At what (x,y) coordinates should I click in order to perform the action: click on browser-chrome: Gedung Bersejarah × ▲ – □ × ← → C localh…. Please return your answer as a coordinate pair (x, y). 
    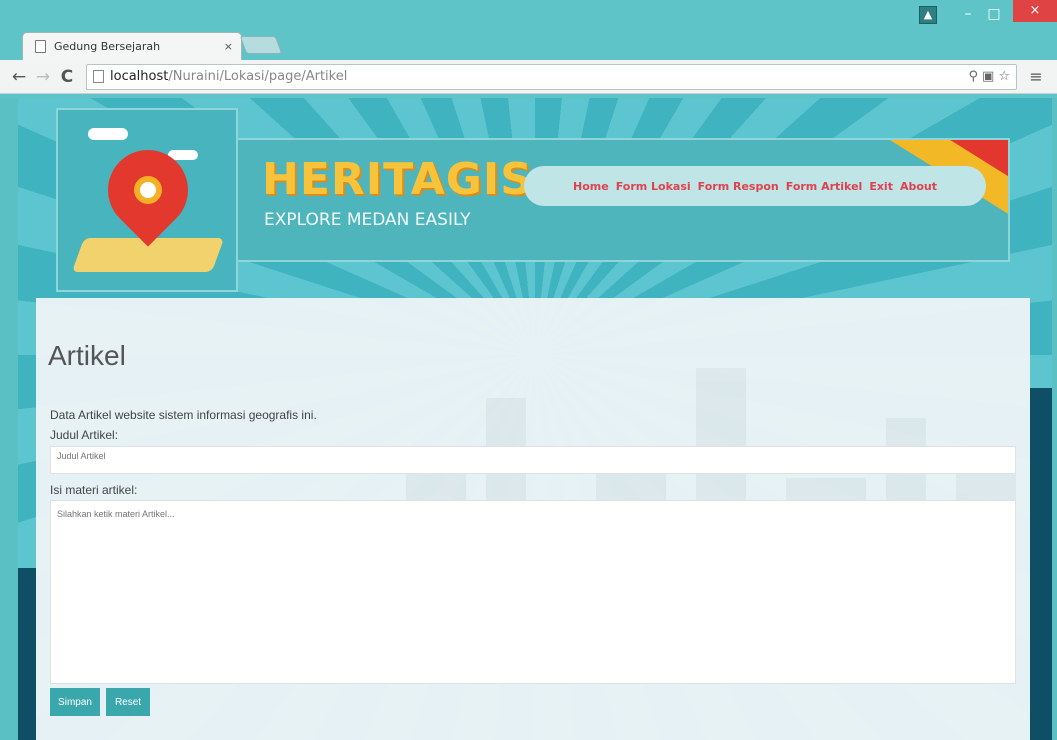
    Looking at the image, I should click on (528, 49).